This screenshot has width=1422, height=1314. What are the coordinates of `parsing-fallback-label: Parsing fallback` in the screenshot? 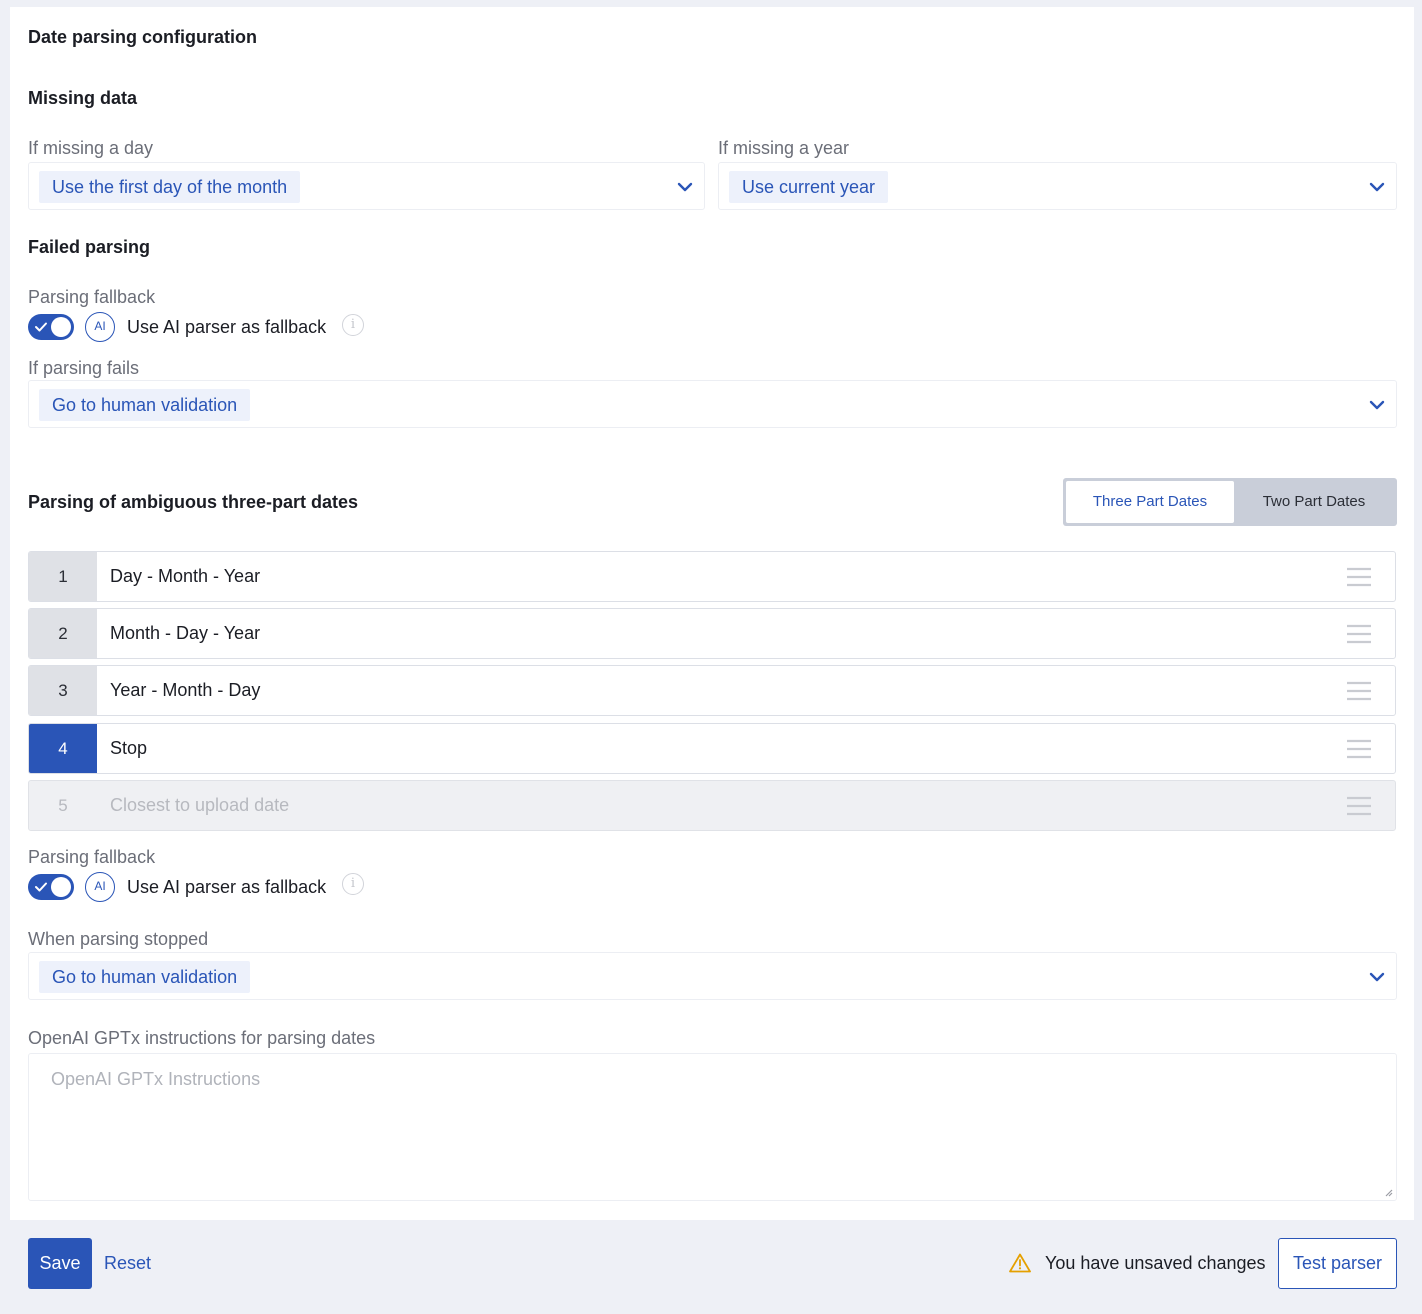 It's located at (92, 297).